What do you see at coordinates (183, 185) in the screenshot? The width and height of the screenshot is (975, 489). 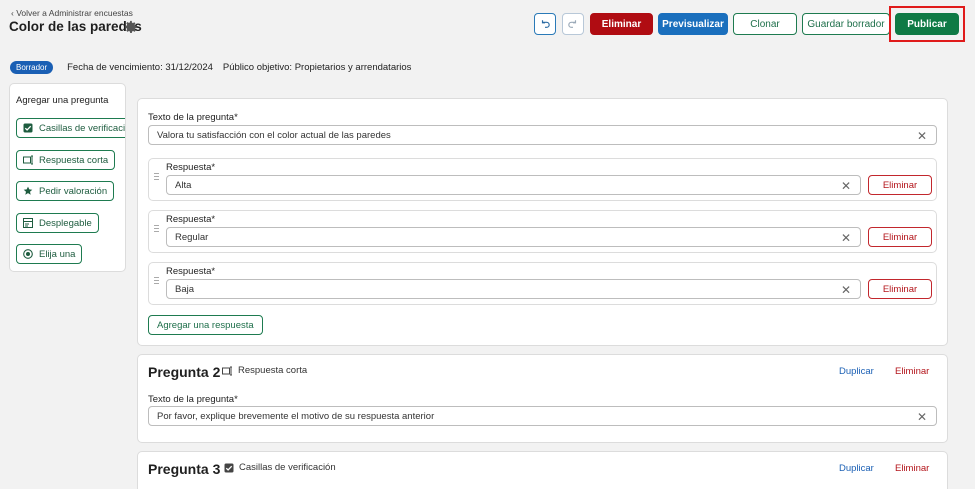 I see `answer-value: Alta` at bounding box center [183, 185].